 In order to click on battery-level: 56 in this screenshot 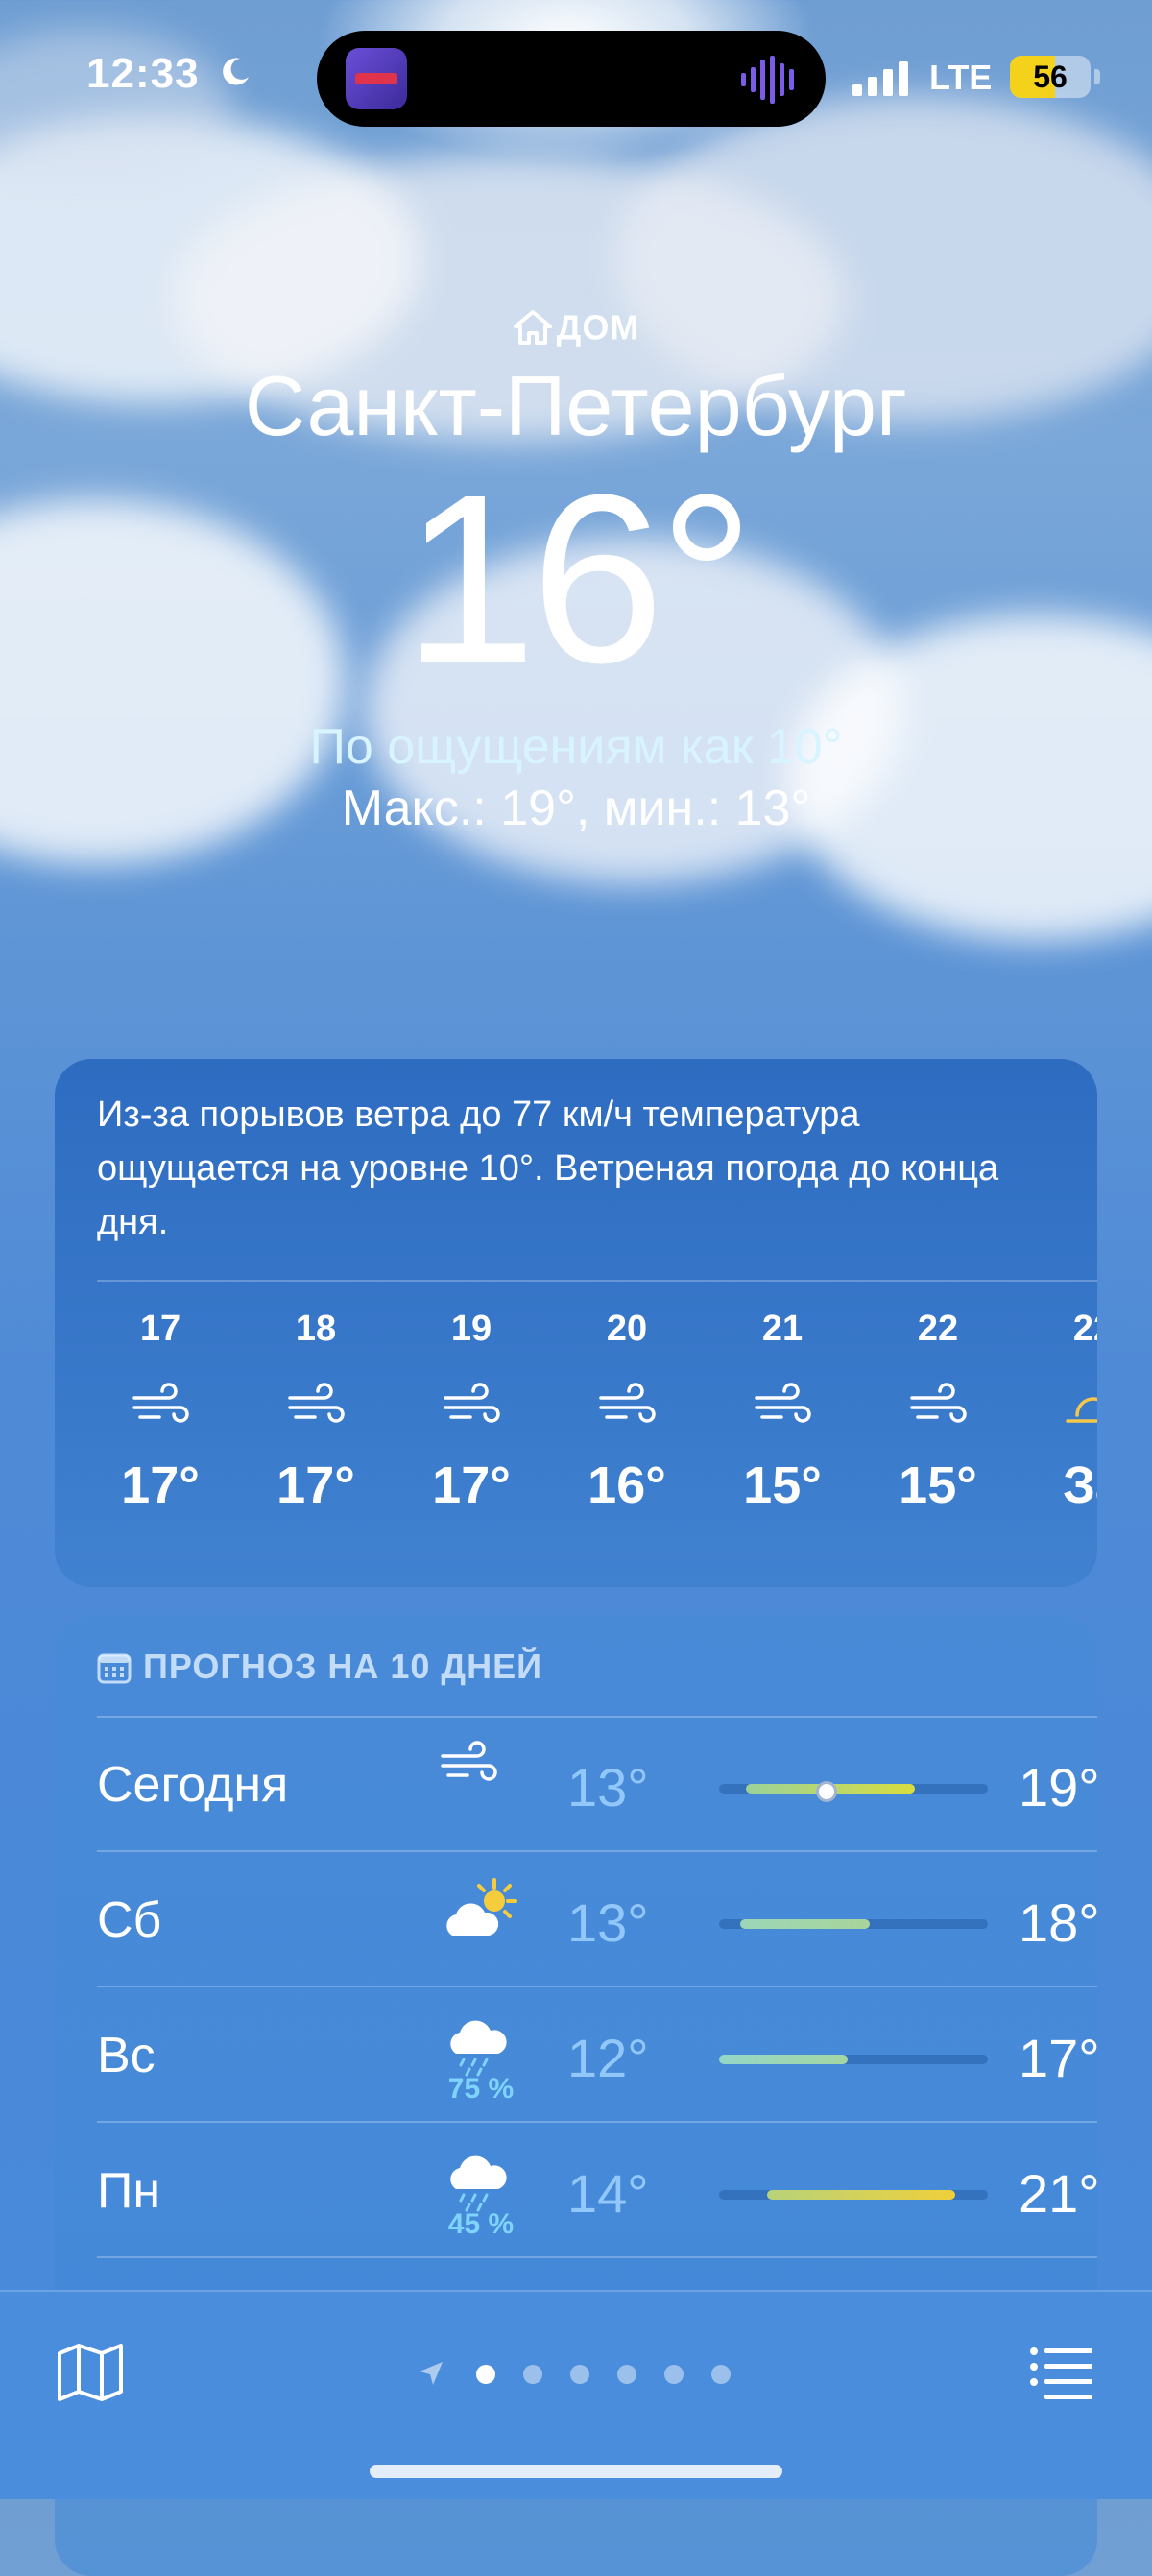, I will do `click(1050, 77)`.